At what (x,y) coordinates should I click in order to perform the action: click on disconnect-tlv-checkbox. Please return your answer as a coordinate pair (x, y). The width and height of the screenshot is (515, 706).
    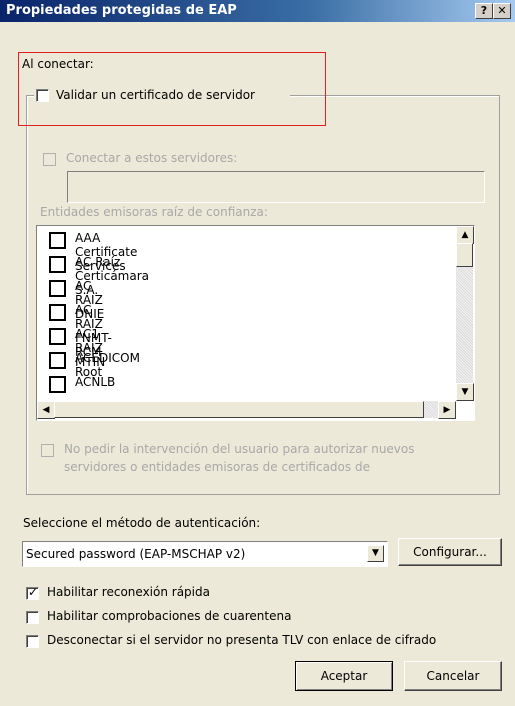
    Looking at the image, I should click on (32, 641).